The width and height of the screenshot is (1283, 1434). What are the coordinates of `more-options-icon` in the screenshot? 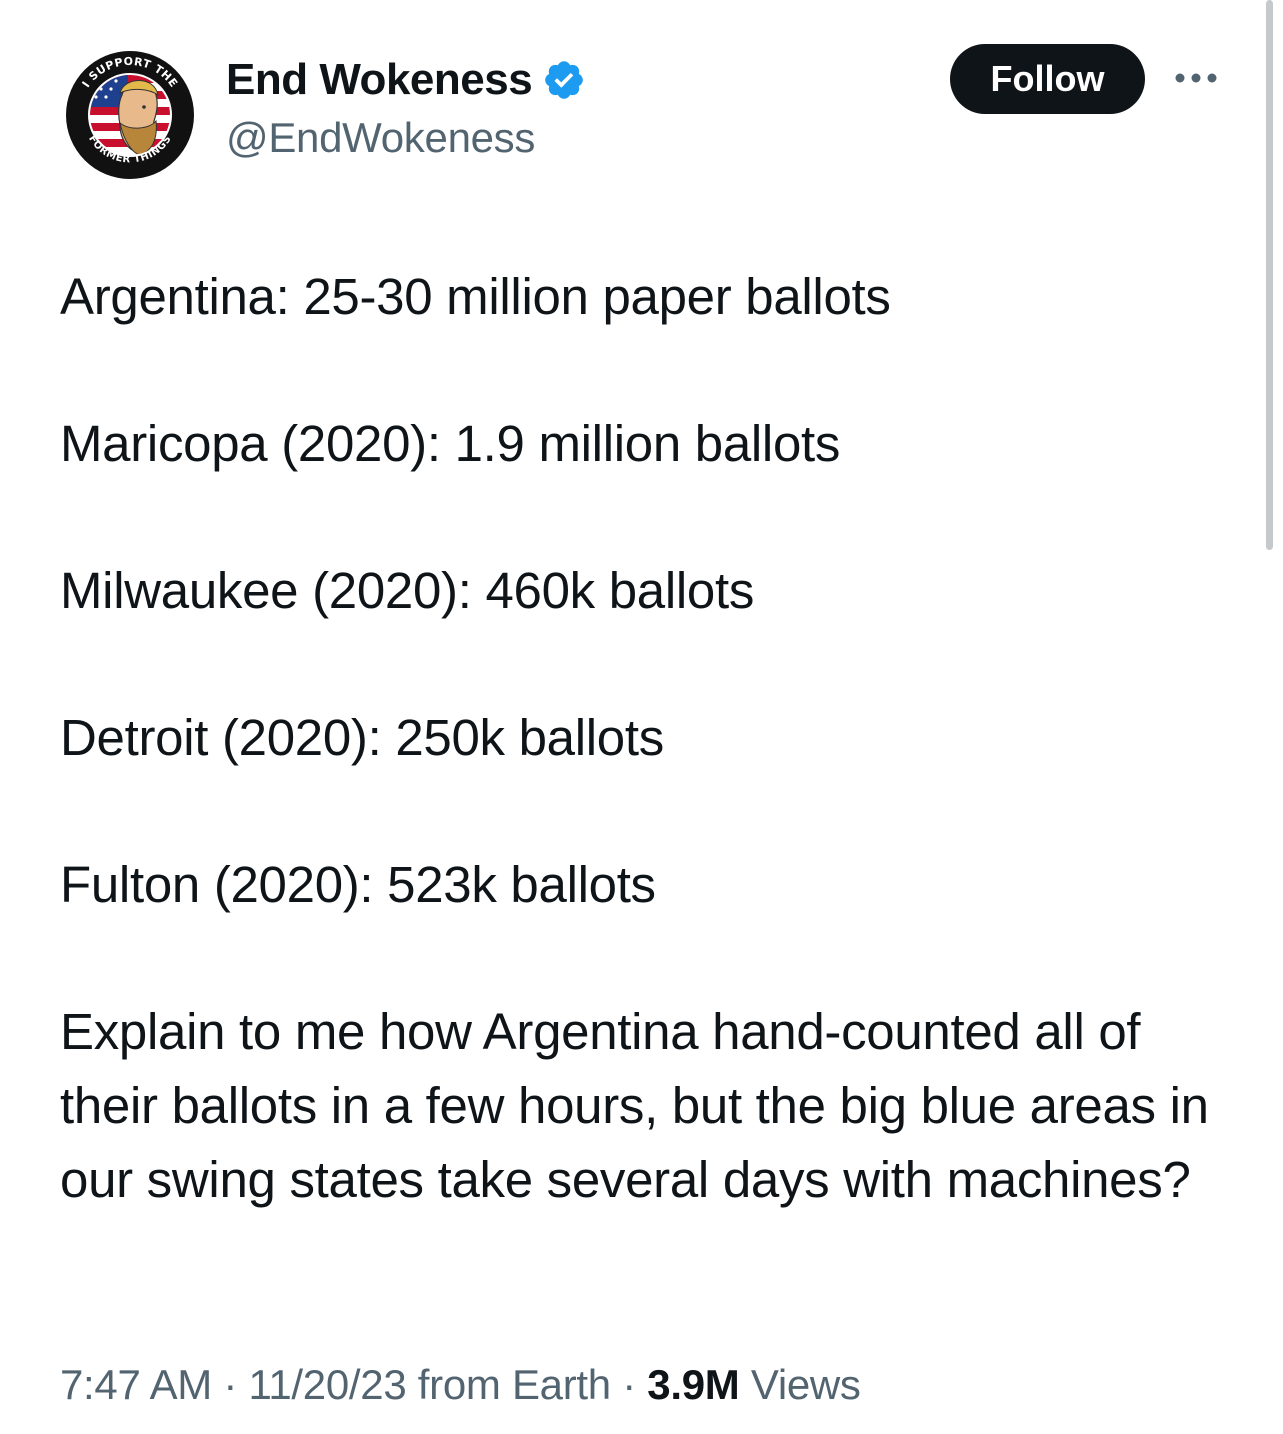 It's located at (1196, 78).